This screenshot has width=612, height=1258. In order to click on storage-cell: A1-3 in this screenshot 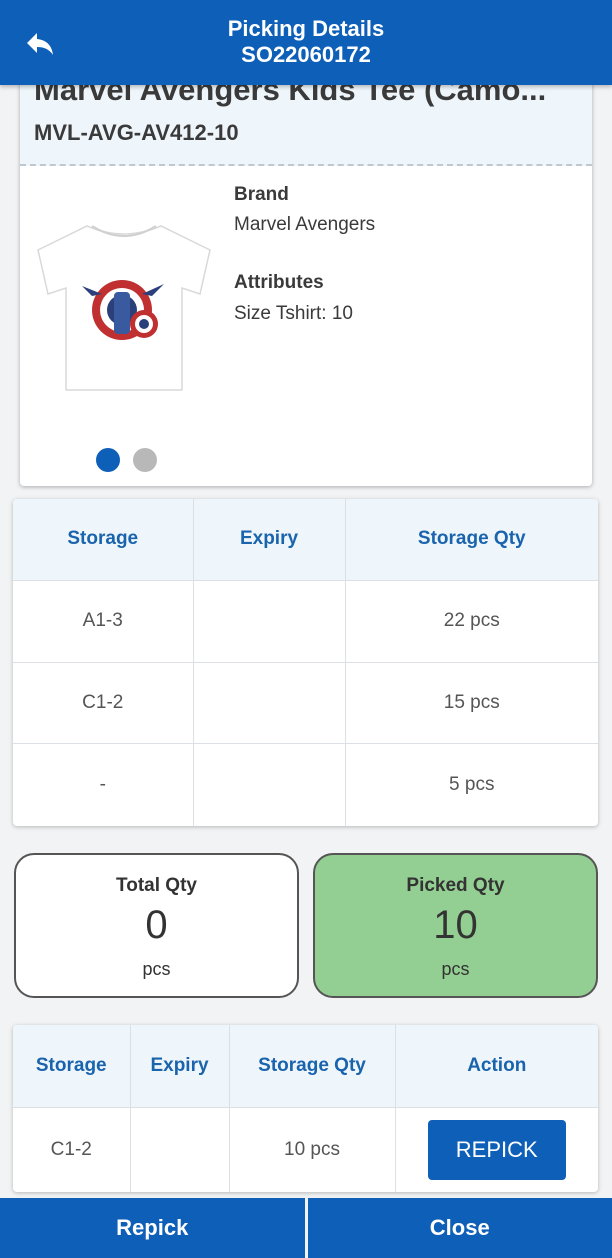, I will do `click(103, 621)`.